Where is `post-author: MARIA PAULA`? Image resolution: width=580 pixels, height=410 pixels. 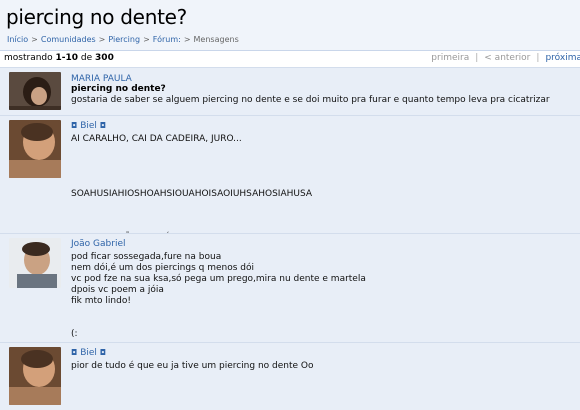 post-author: MARIA PAULA is located at coordinates (101, 79).